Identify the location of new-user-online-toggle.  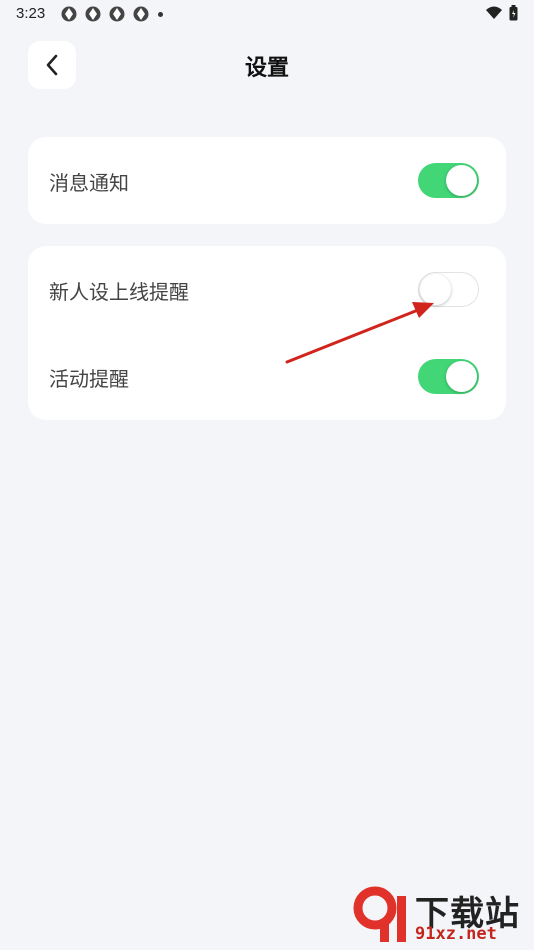
(448, 289).